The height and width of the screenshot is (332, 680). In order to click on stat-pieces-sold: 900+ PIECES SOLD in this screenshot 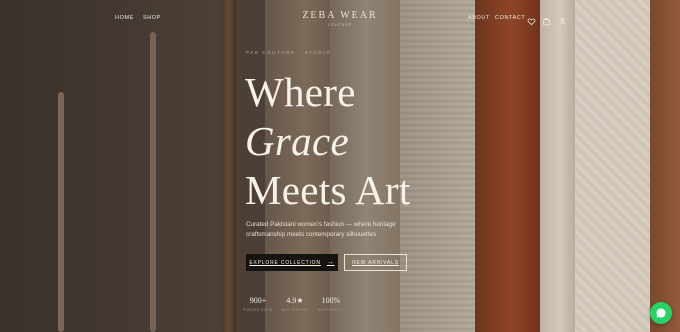, I will do `click(258, 304)`.